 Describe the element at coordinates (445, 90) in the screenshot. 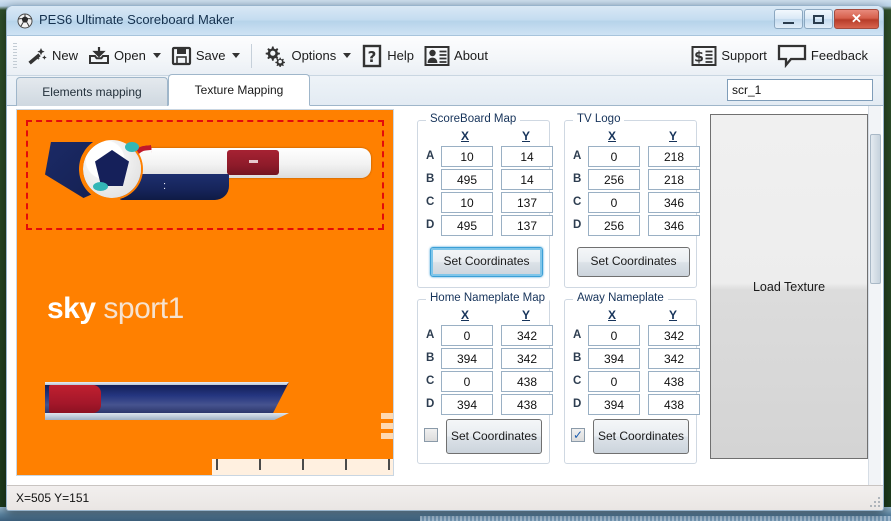

I see `tab-bar: Elements mapping Texture Mapping` at that location.